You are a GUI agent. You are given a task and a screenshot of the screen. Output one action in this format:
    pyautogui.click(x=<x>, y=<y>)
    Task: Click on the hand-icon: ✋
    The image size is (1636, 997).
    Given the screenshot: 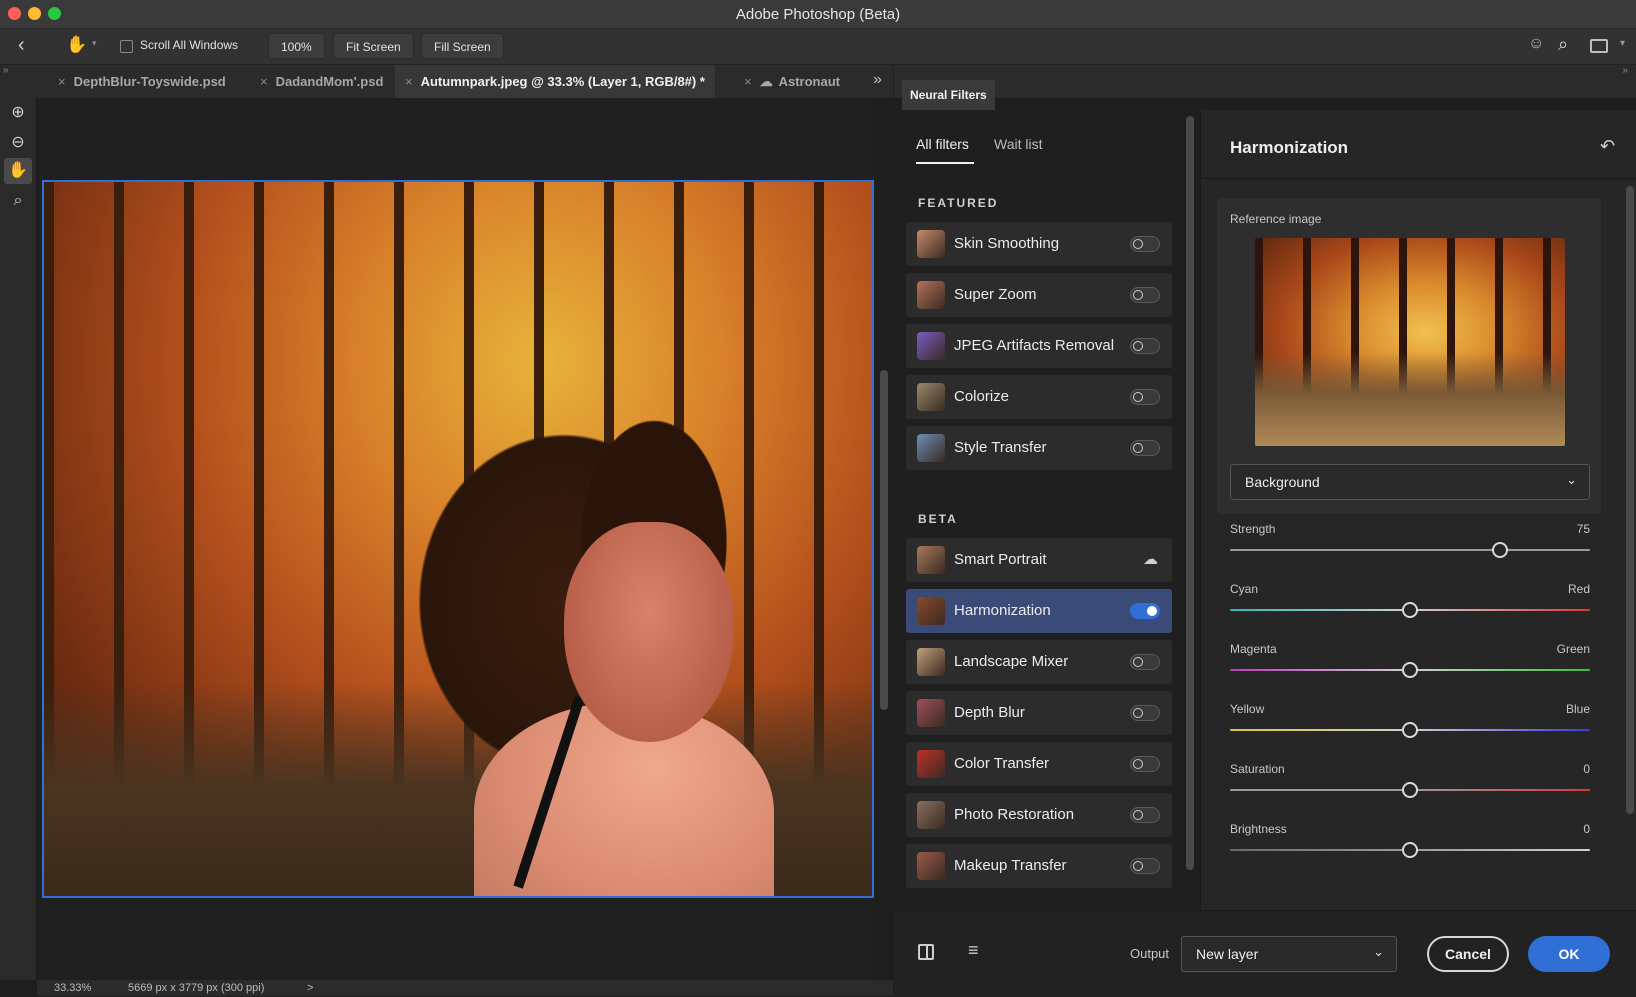 What is the action you would take?
    pyautogui.click(x=18, y=171)
    